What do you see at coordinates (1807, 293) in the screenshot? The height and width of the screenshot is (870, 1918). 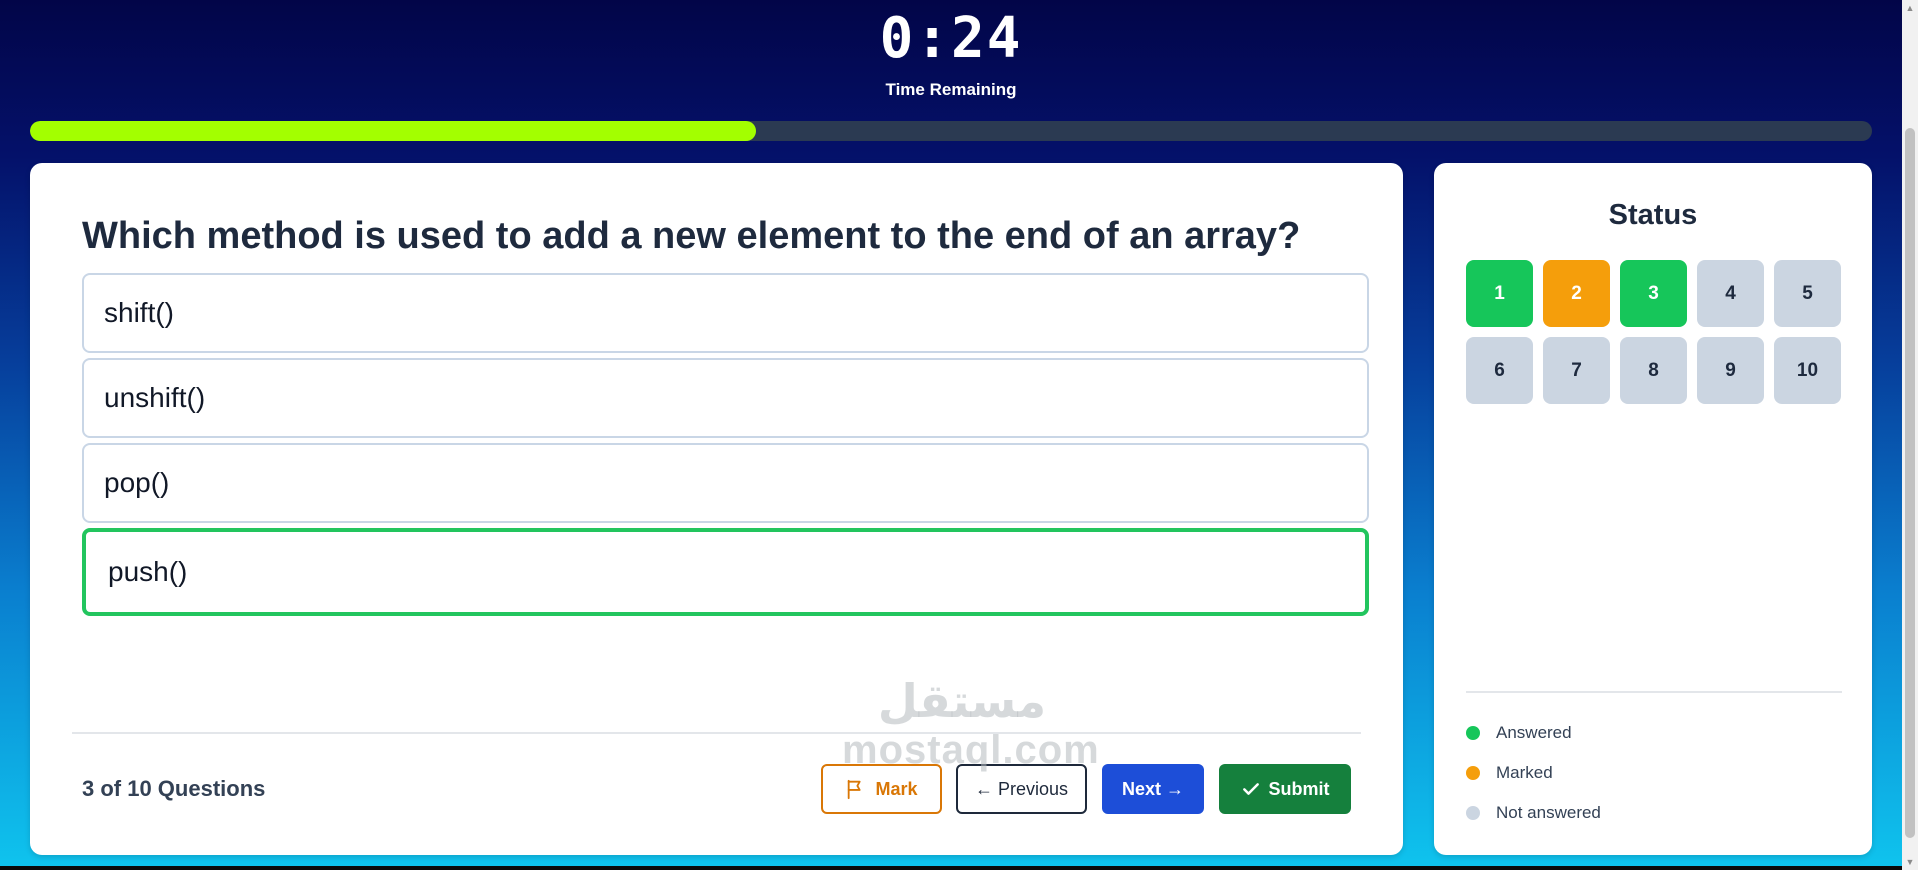 I see `question-nav-button: 5` at bounding box center [1807, 293].